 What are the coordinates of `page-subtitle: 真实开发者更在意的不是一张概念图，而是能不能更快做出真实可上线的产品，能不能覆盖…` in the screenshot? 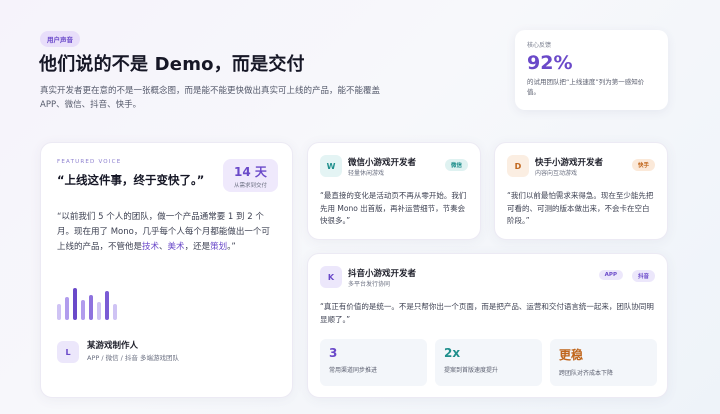 It's located at (210, 98).